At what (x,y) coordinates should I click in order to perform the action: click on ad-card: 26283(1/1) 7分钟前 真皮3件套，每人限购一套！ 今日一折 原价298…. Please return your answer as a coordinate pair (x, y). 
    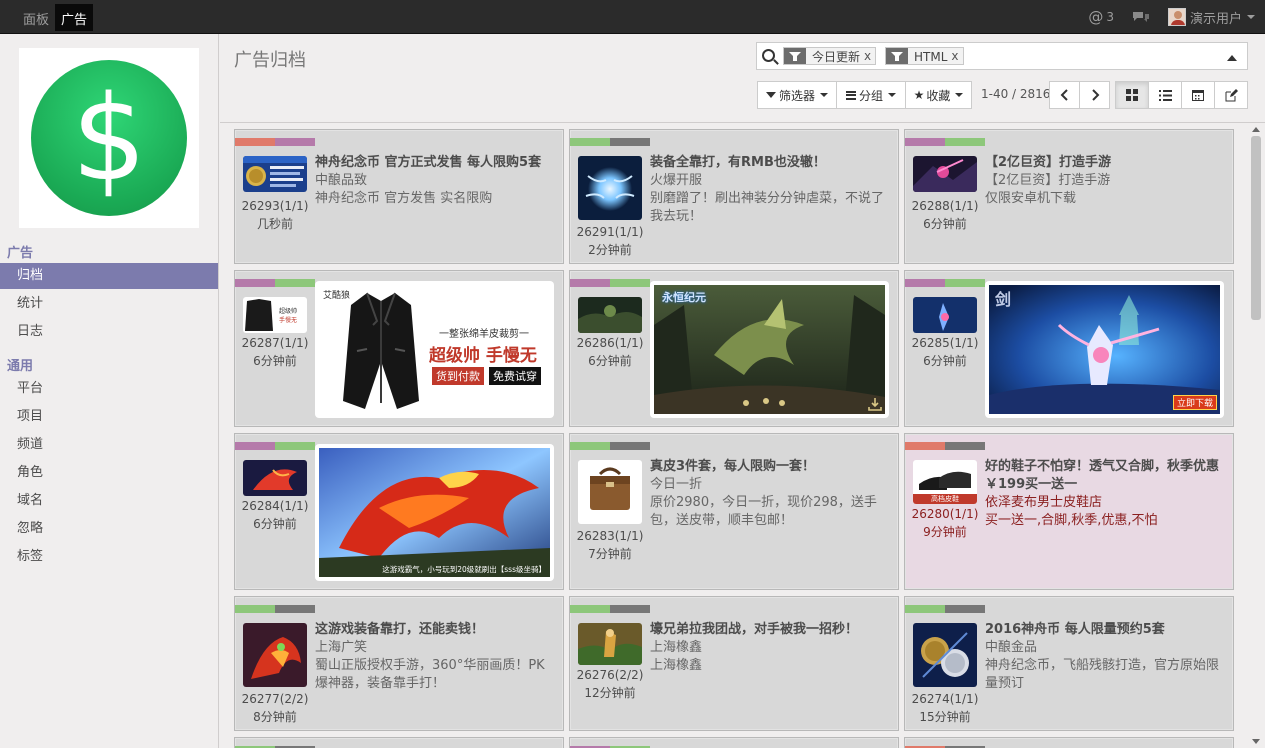
    Looking at the image, I should click on (734, 511).